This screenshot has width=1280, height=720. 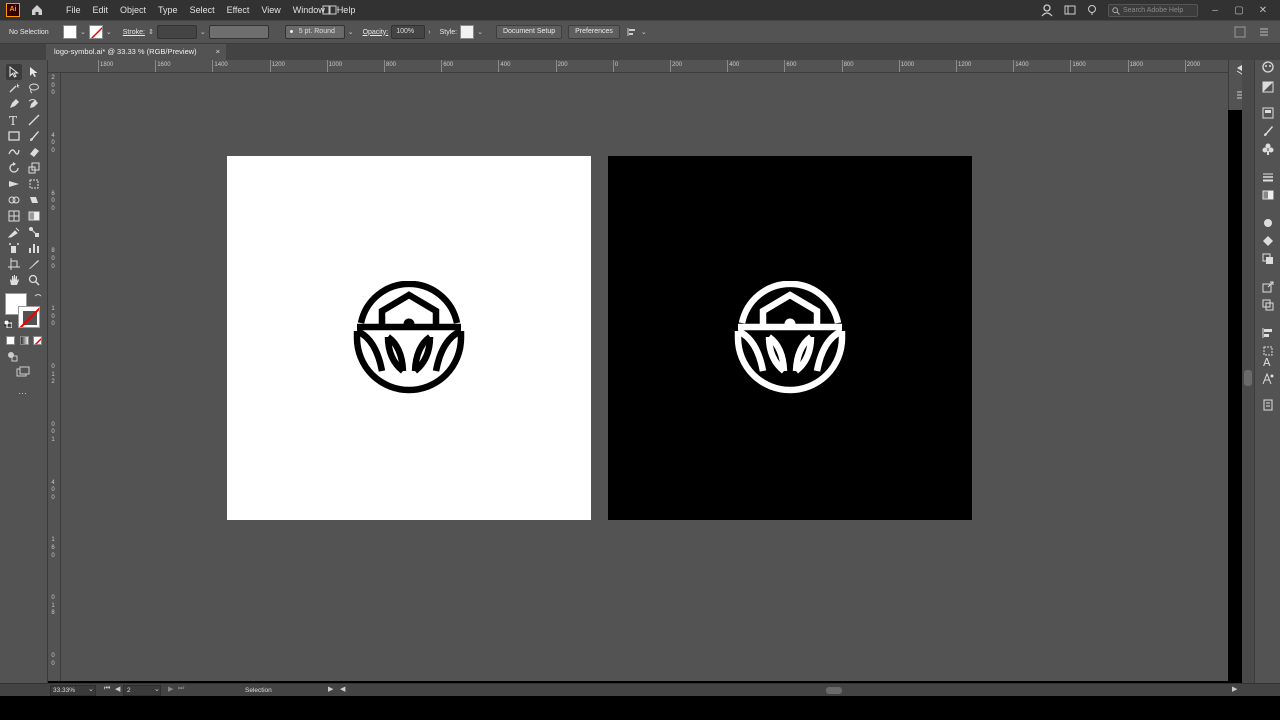 I want to click on draw-mode-icon, so click(x=12, y=357).